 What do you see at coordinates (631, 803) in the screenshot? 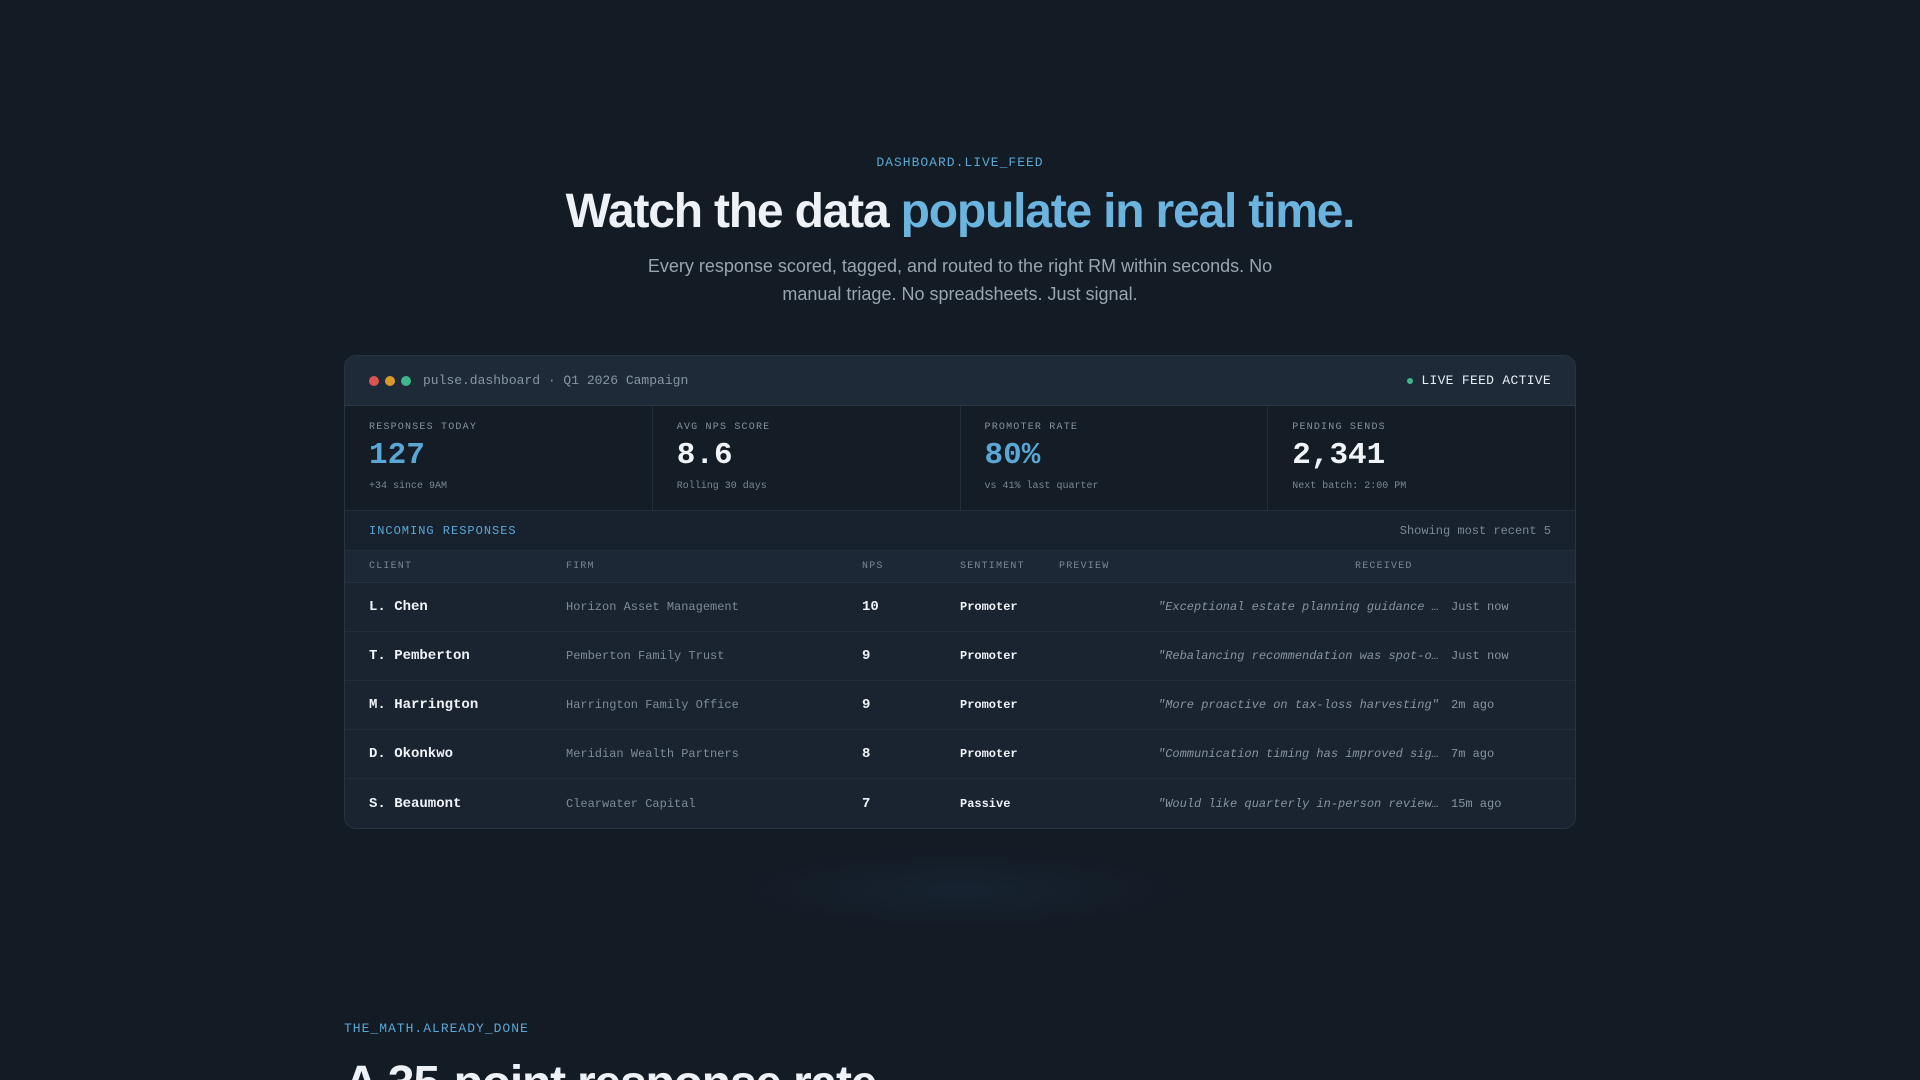
I see `cell-firm: Clearwater Capital` at bounding box center [631, 803].